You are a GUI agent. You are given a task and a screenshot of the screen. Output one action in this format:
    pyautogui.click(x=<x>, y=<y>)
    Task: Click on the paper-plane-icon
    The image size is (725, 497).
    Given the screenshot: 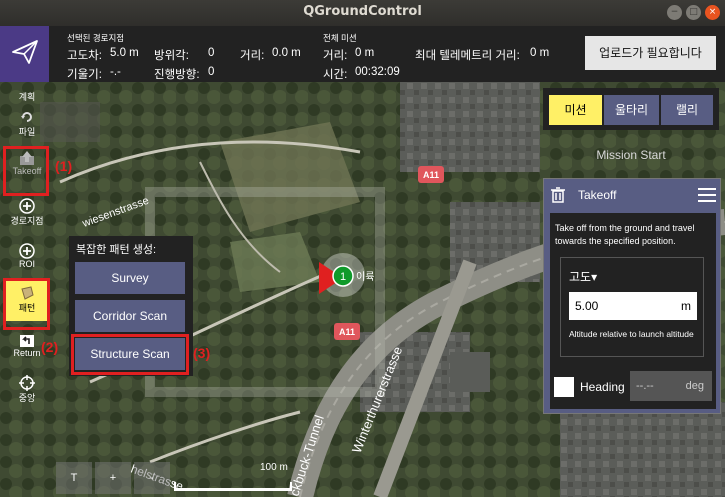 What is the action you would take?
    pyautogui.click(x=25, y=52)
    